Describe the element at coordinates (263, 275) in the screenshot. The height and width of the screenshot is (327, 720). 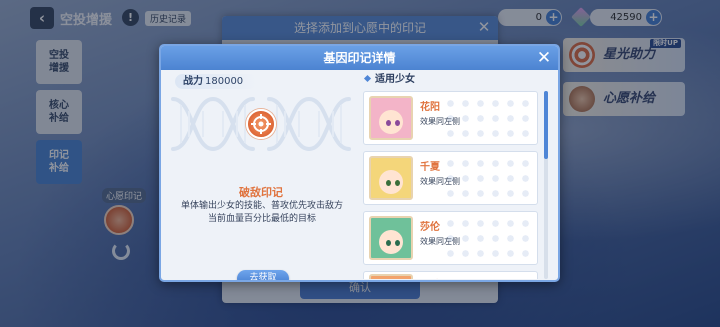
I see `acquire-button: 去获取` at that location.